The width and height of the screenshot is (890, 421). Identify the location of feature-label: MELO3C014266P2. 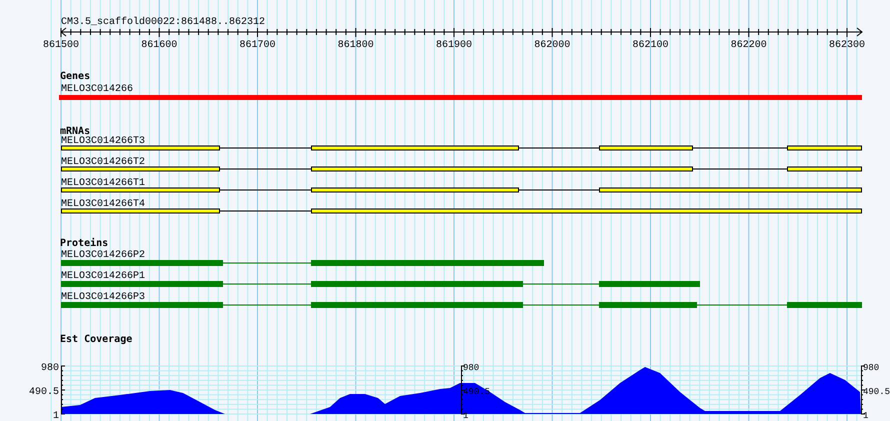
(103, 255).